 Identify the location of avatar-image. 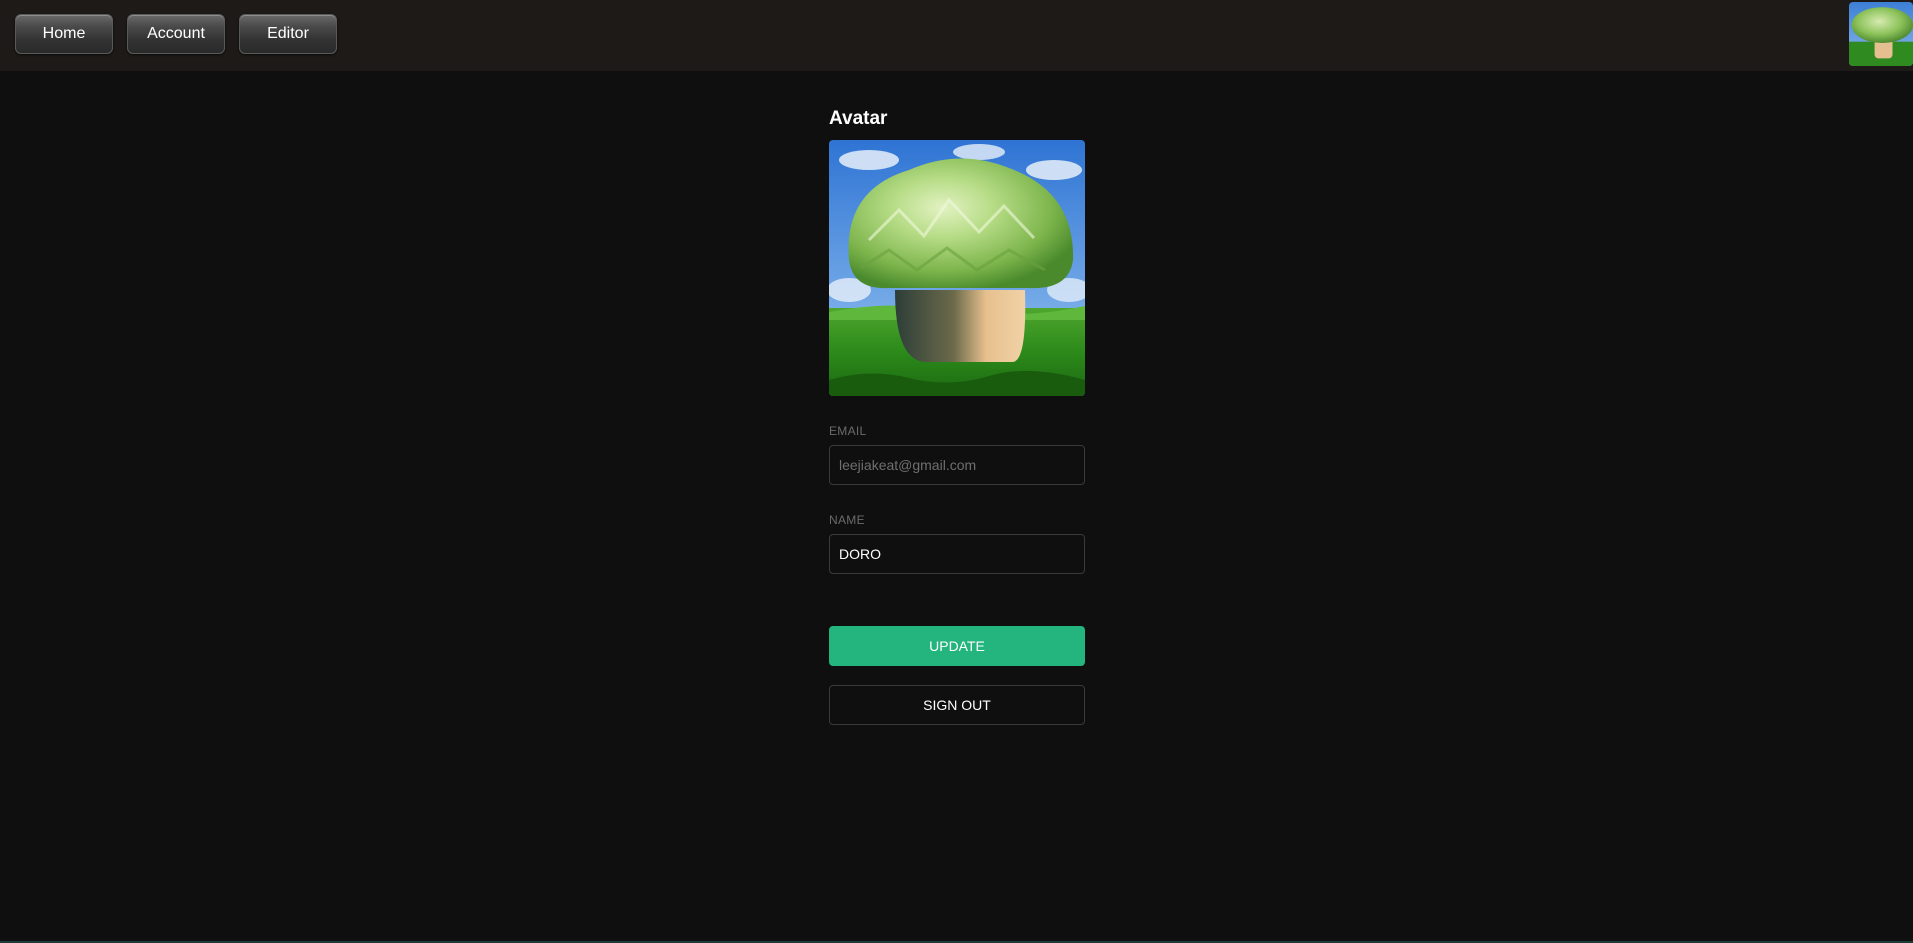
(957, 268).